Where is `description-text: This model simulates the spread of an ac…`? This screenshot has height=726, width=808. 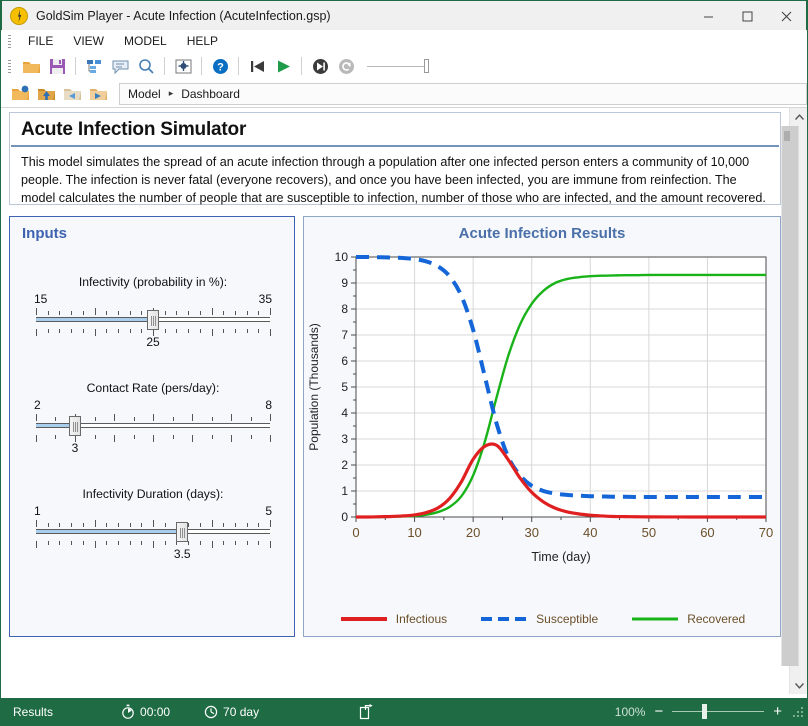
description-text: This model simulates the spread of an ac… is located at coordinates (393, 180).